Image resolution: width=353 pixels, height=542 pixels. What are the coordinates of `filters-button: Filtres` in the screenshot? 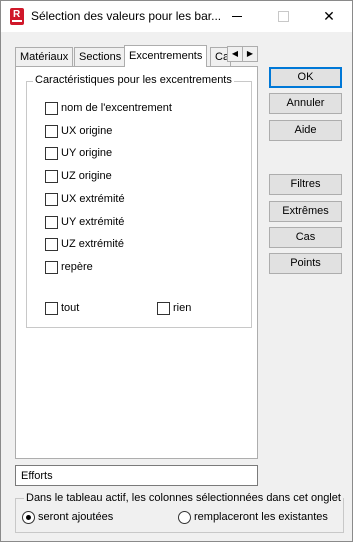 It's located at (305, 184).